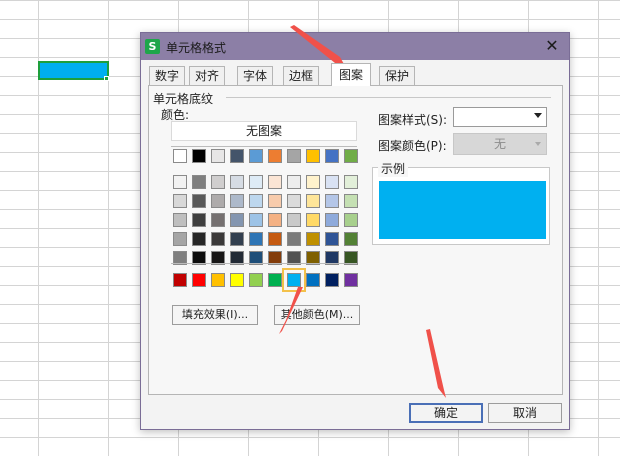  Describe the element at coordinates (397, 76) in the screenshot. I see `tab-protection: 保护` at that location.